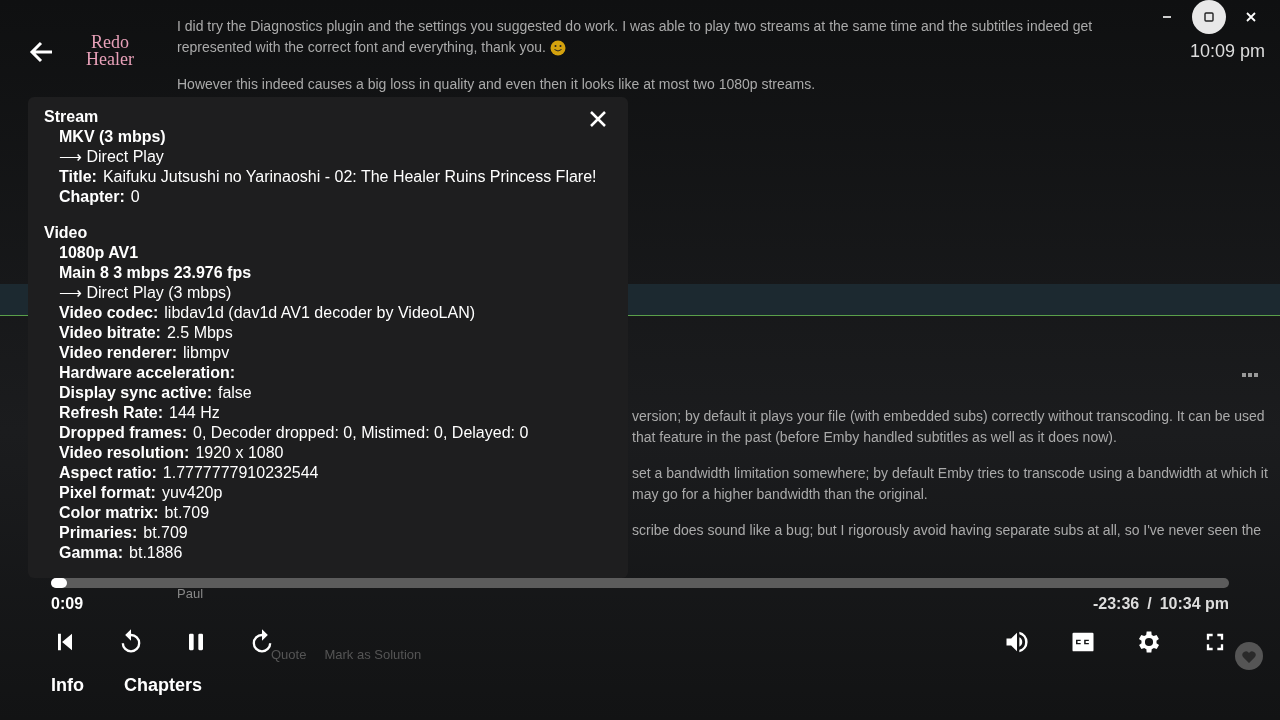 The width and height of the screenshot is (1280, 720). What do you see at coordinates (121, 553) in the screenshot?
I see `stats-line: Gamma: bt.1886` at bounding box center [121, 553].